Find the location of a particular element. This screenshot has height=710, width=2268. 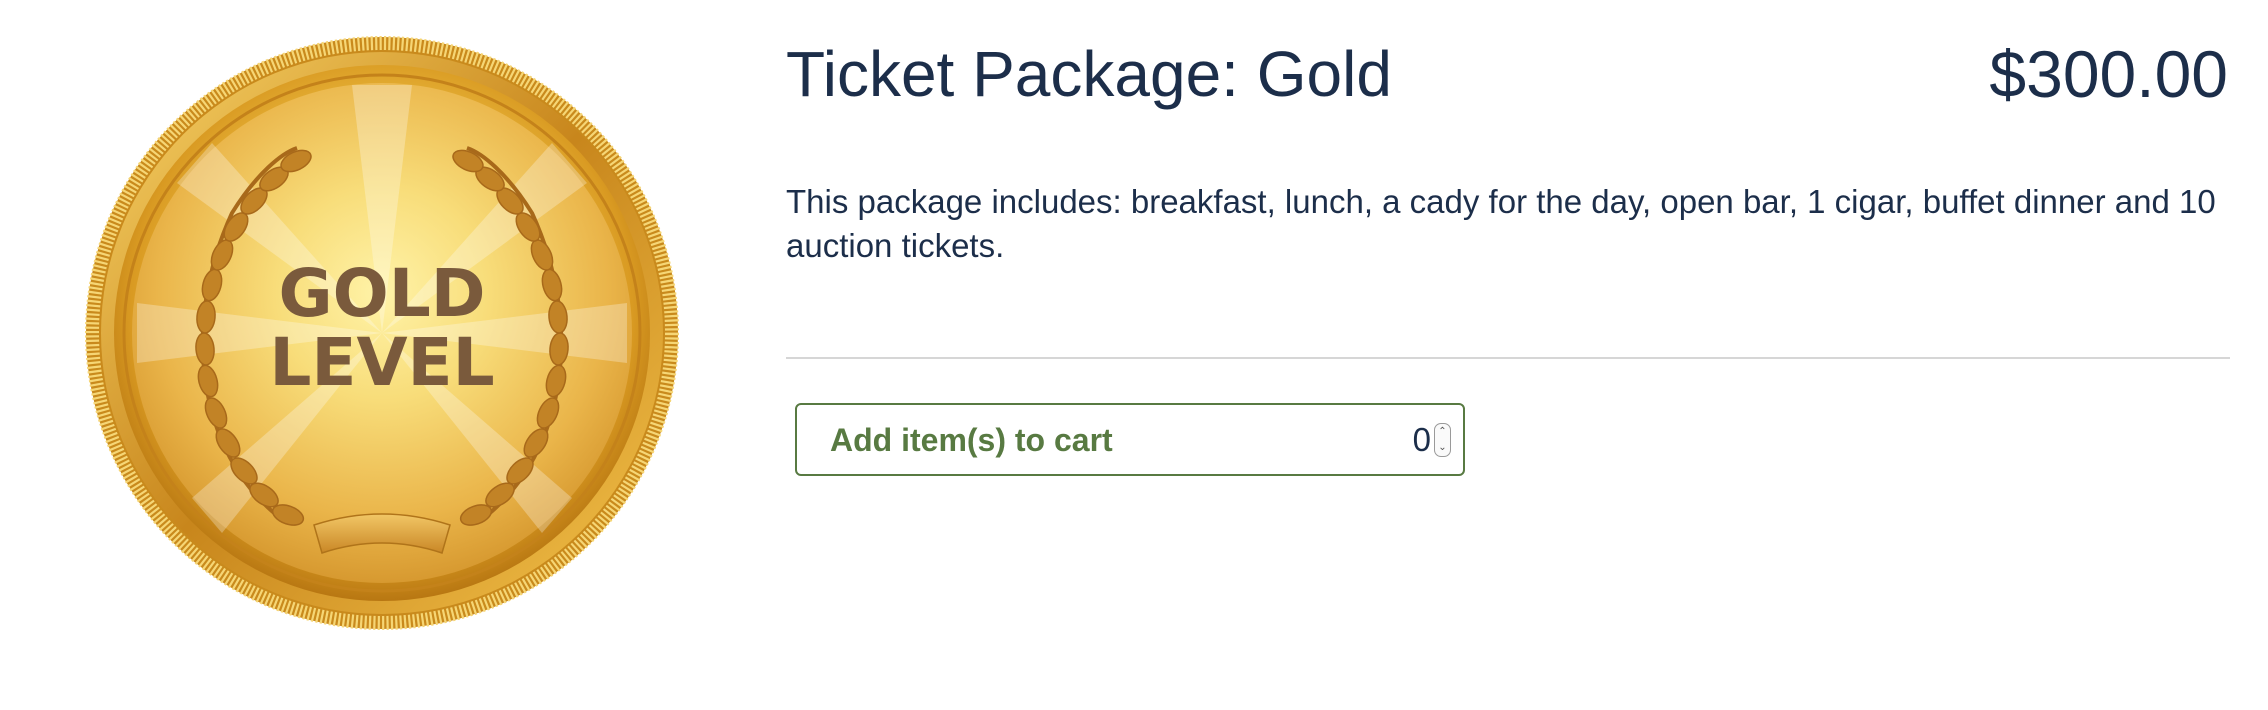

medal-text-level: LEVEL is located at coordinates (381, 362).